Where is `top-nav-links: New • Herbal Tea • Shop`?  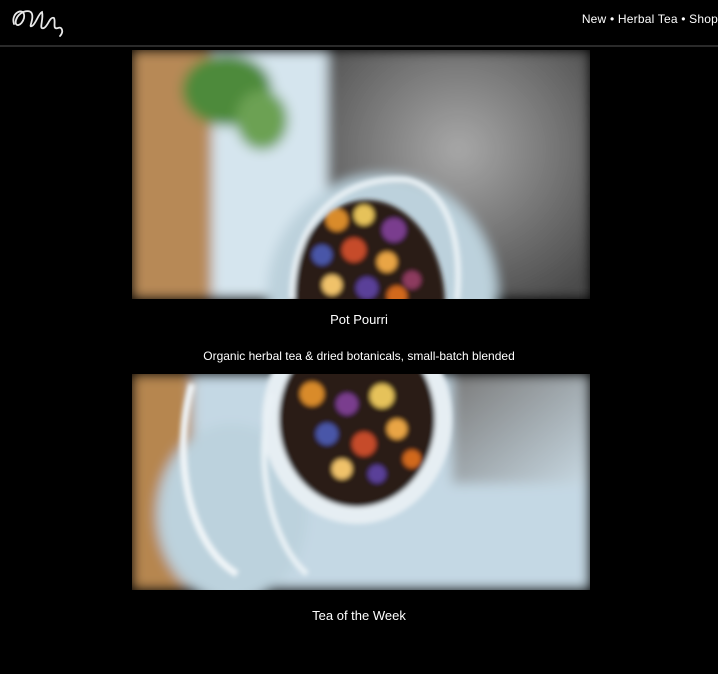
top-nav-links: New • Herbal Tea • Shop is located at coordinates (650, 19).